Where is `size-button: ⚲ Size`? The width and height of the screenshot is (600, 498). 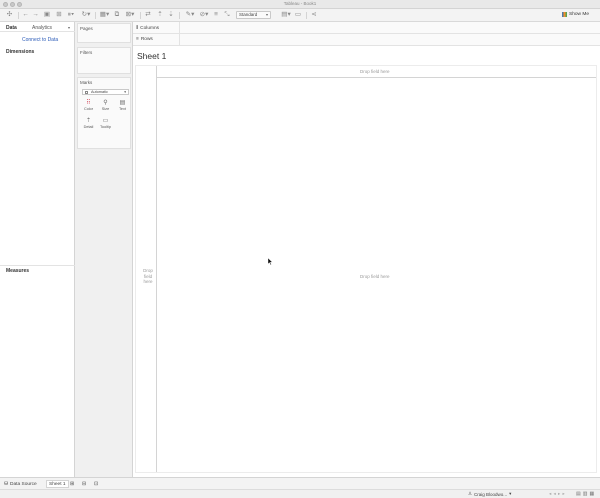 size-button: ⚲ Size is located at coordinates (105, 107).